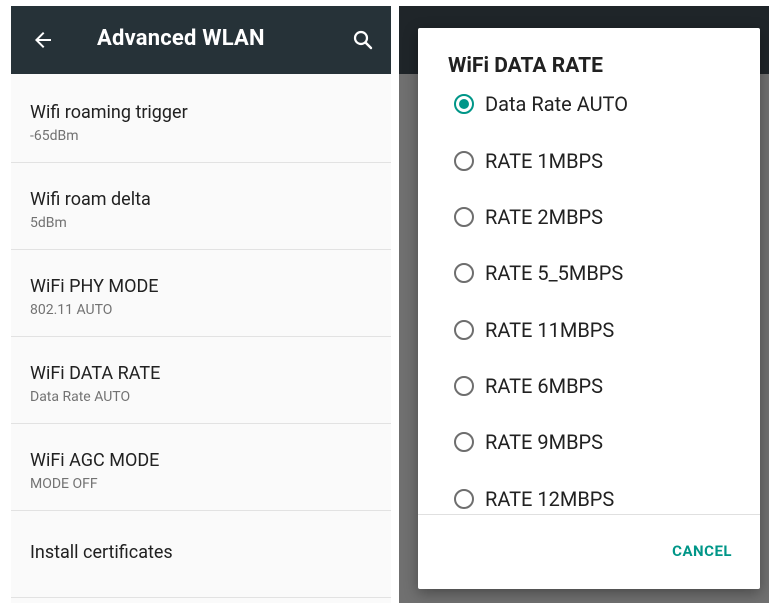 The image size is (769, 603). What do you see at coordinates (589, 178) in the screenshot?
I see `radio-option-rate-1mbps: RATE 1MBPS` at bounding box center [589, 178].